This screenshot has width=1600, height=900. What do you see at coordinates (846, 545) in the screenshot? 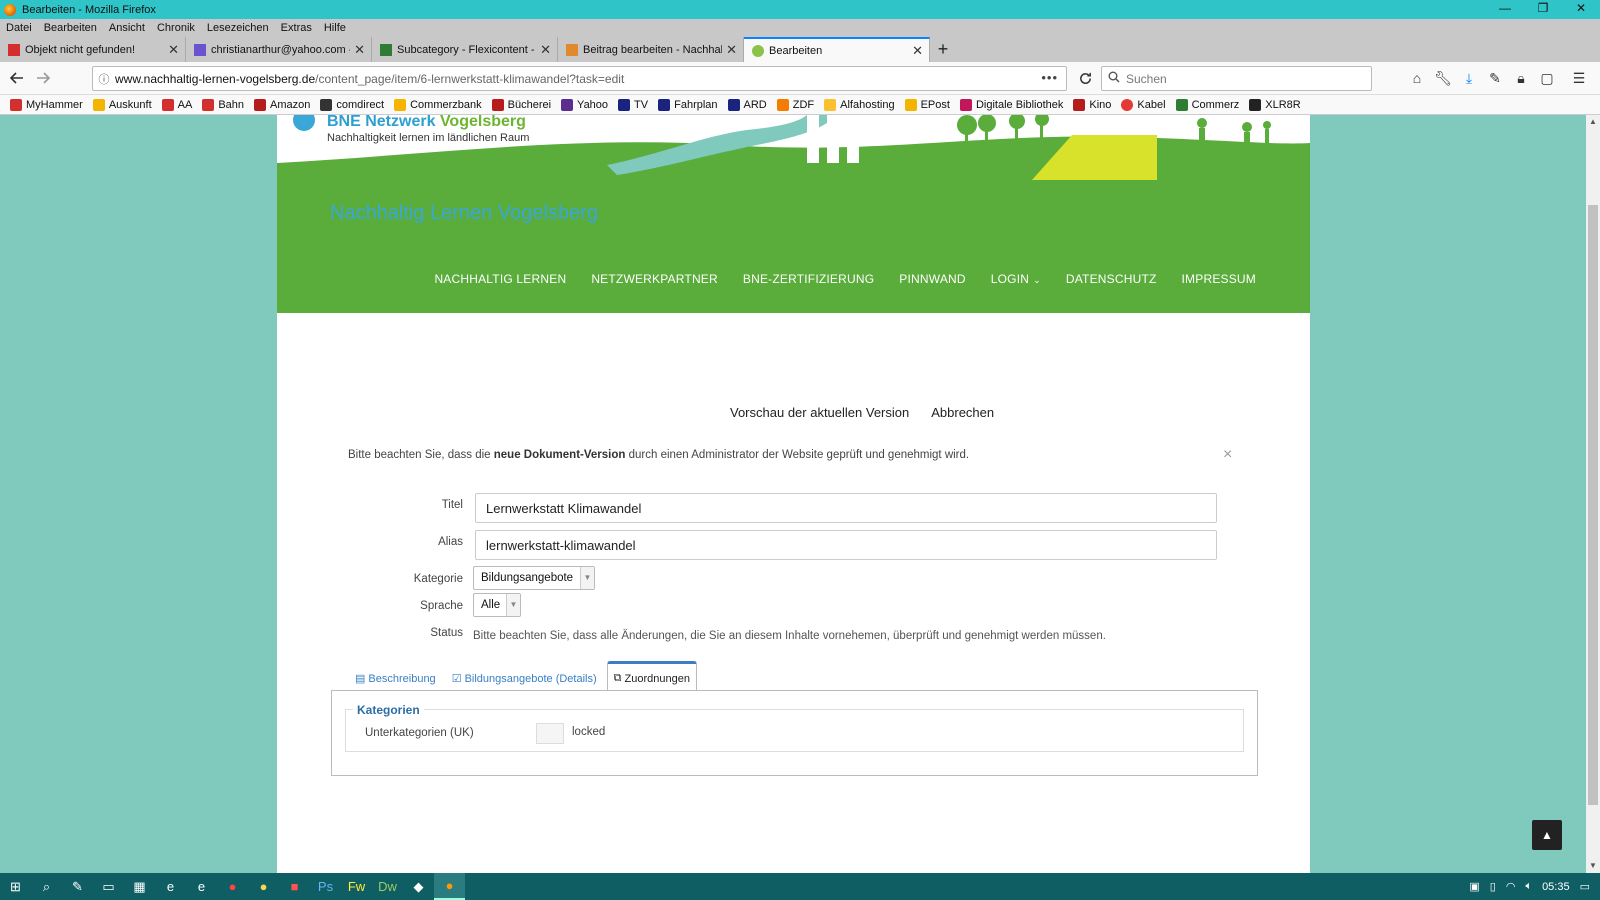
I see `alias-field: lernwerkstatt-klimawandel` at bounding box center [846, 545].